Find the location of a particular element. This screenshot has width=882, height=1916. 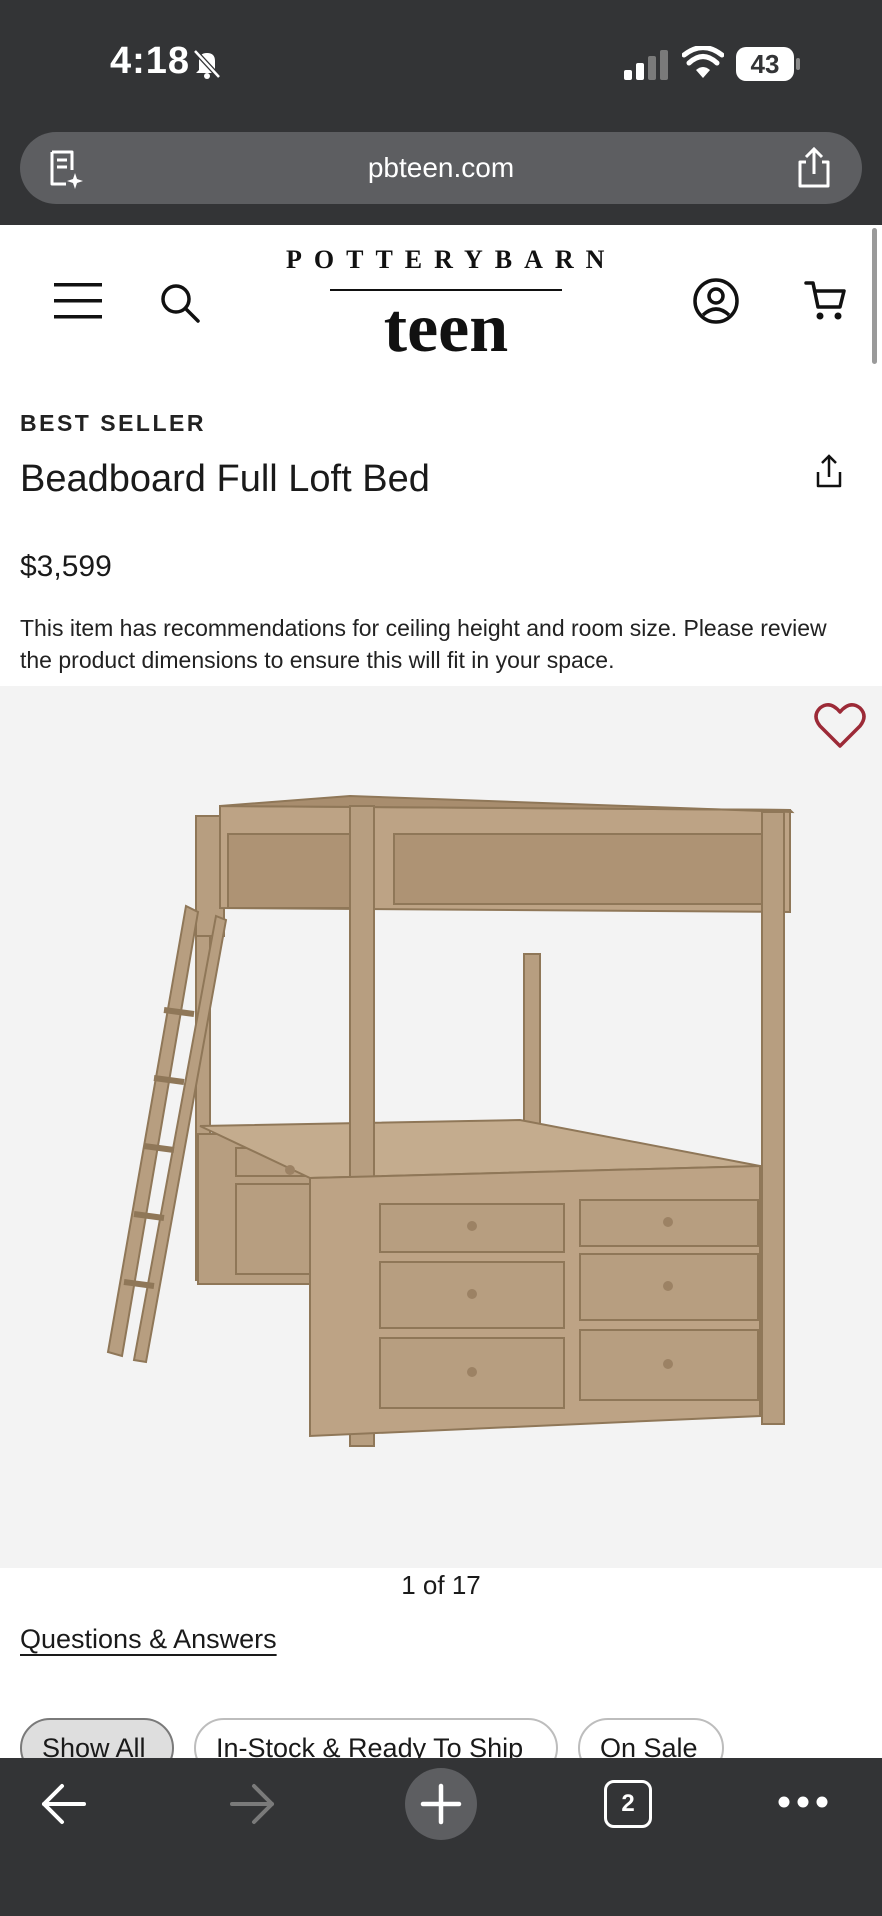

signal-icon is located at coordinates (646, 65).